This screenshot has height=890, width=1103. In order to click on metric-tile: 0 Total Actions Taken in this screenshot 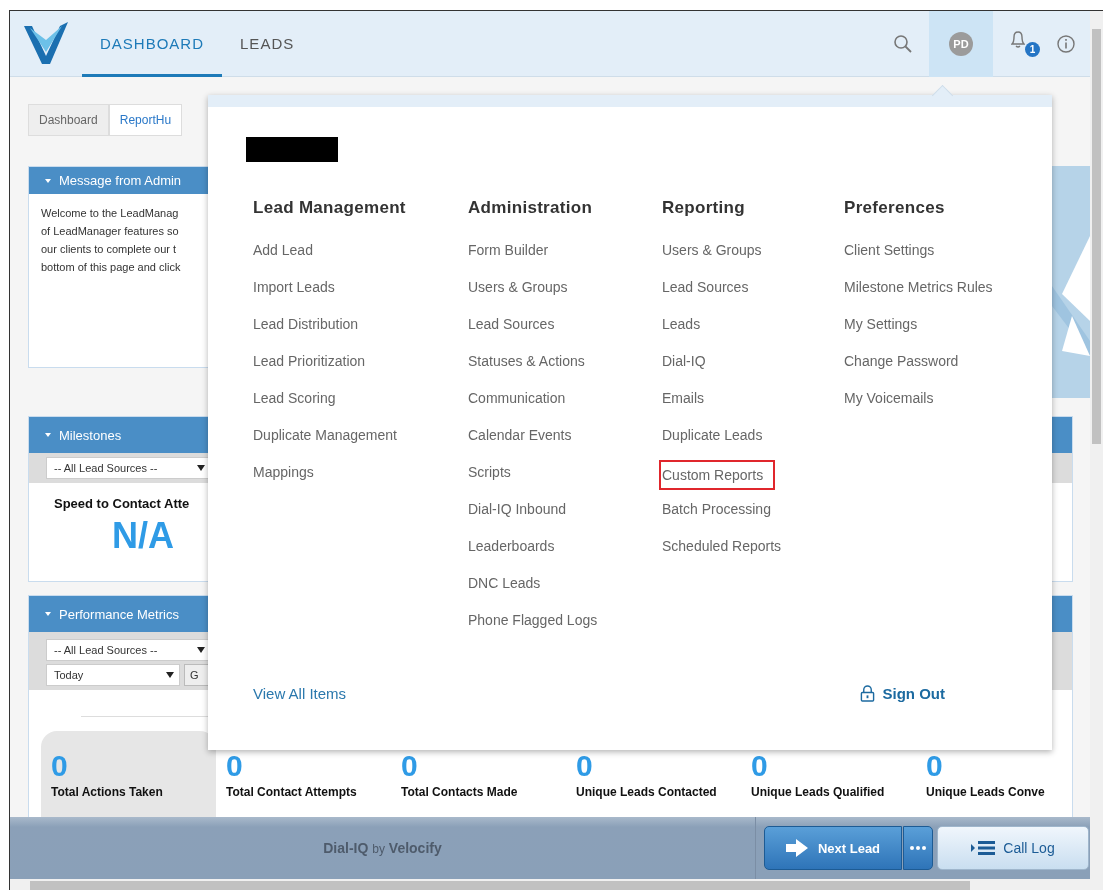, I will do `click(128, 774)`.